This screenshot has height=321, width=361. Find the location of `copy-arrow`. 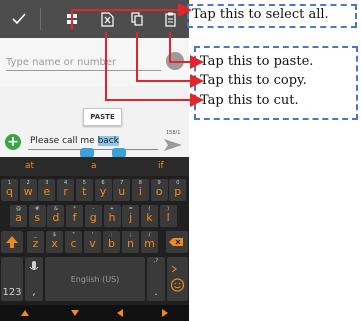

copy-arrow is located at coordinates (170, 60).